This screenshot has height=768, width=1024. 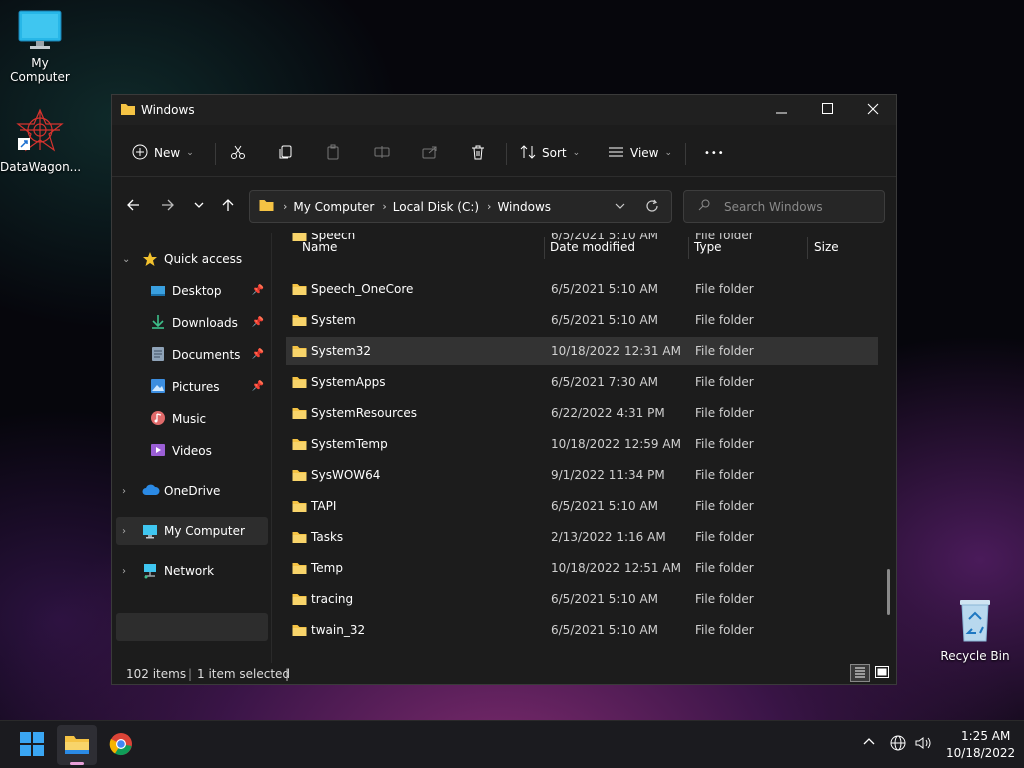 I want to click on breadcrumb-local-disk: Local Disk (C:), so click(x=436, y=207).